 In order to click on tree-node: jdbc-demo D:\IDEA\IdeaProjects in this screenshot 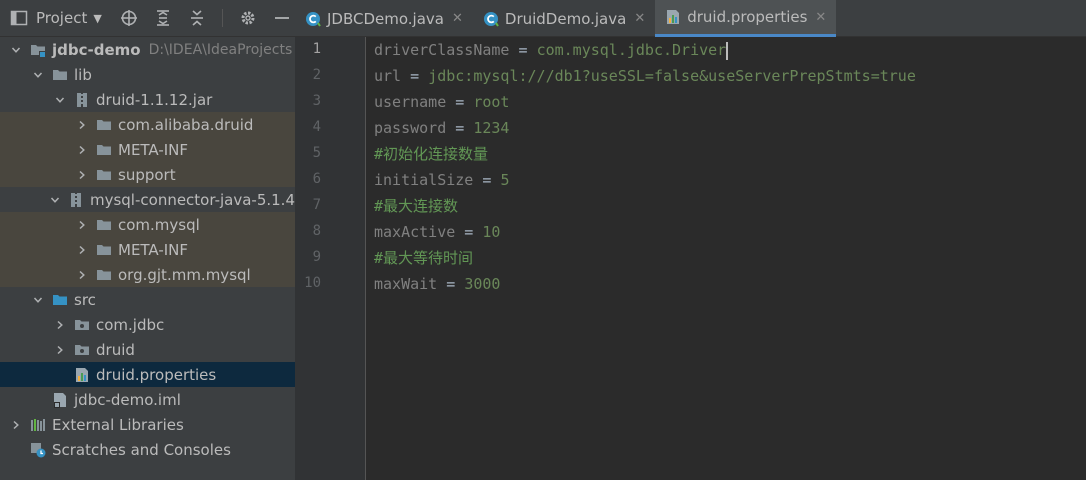, I will do `click(147, 49)`.